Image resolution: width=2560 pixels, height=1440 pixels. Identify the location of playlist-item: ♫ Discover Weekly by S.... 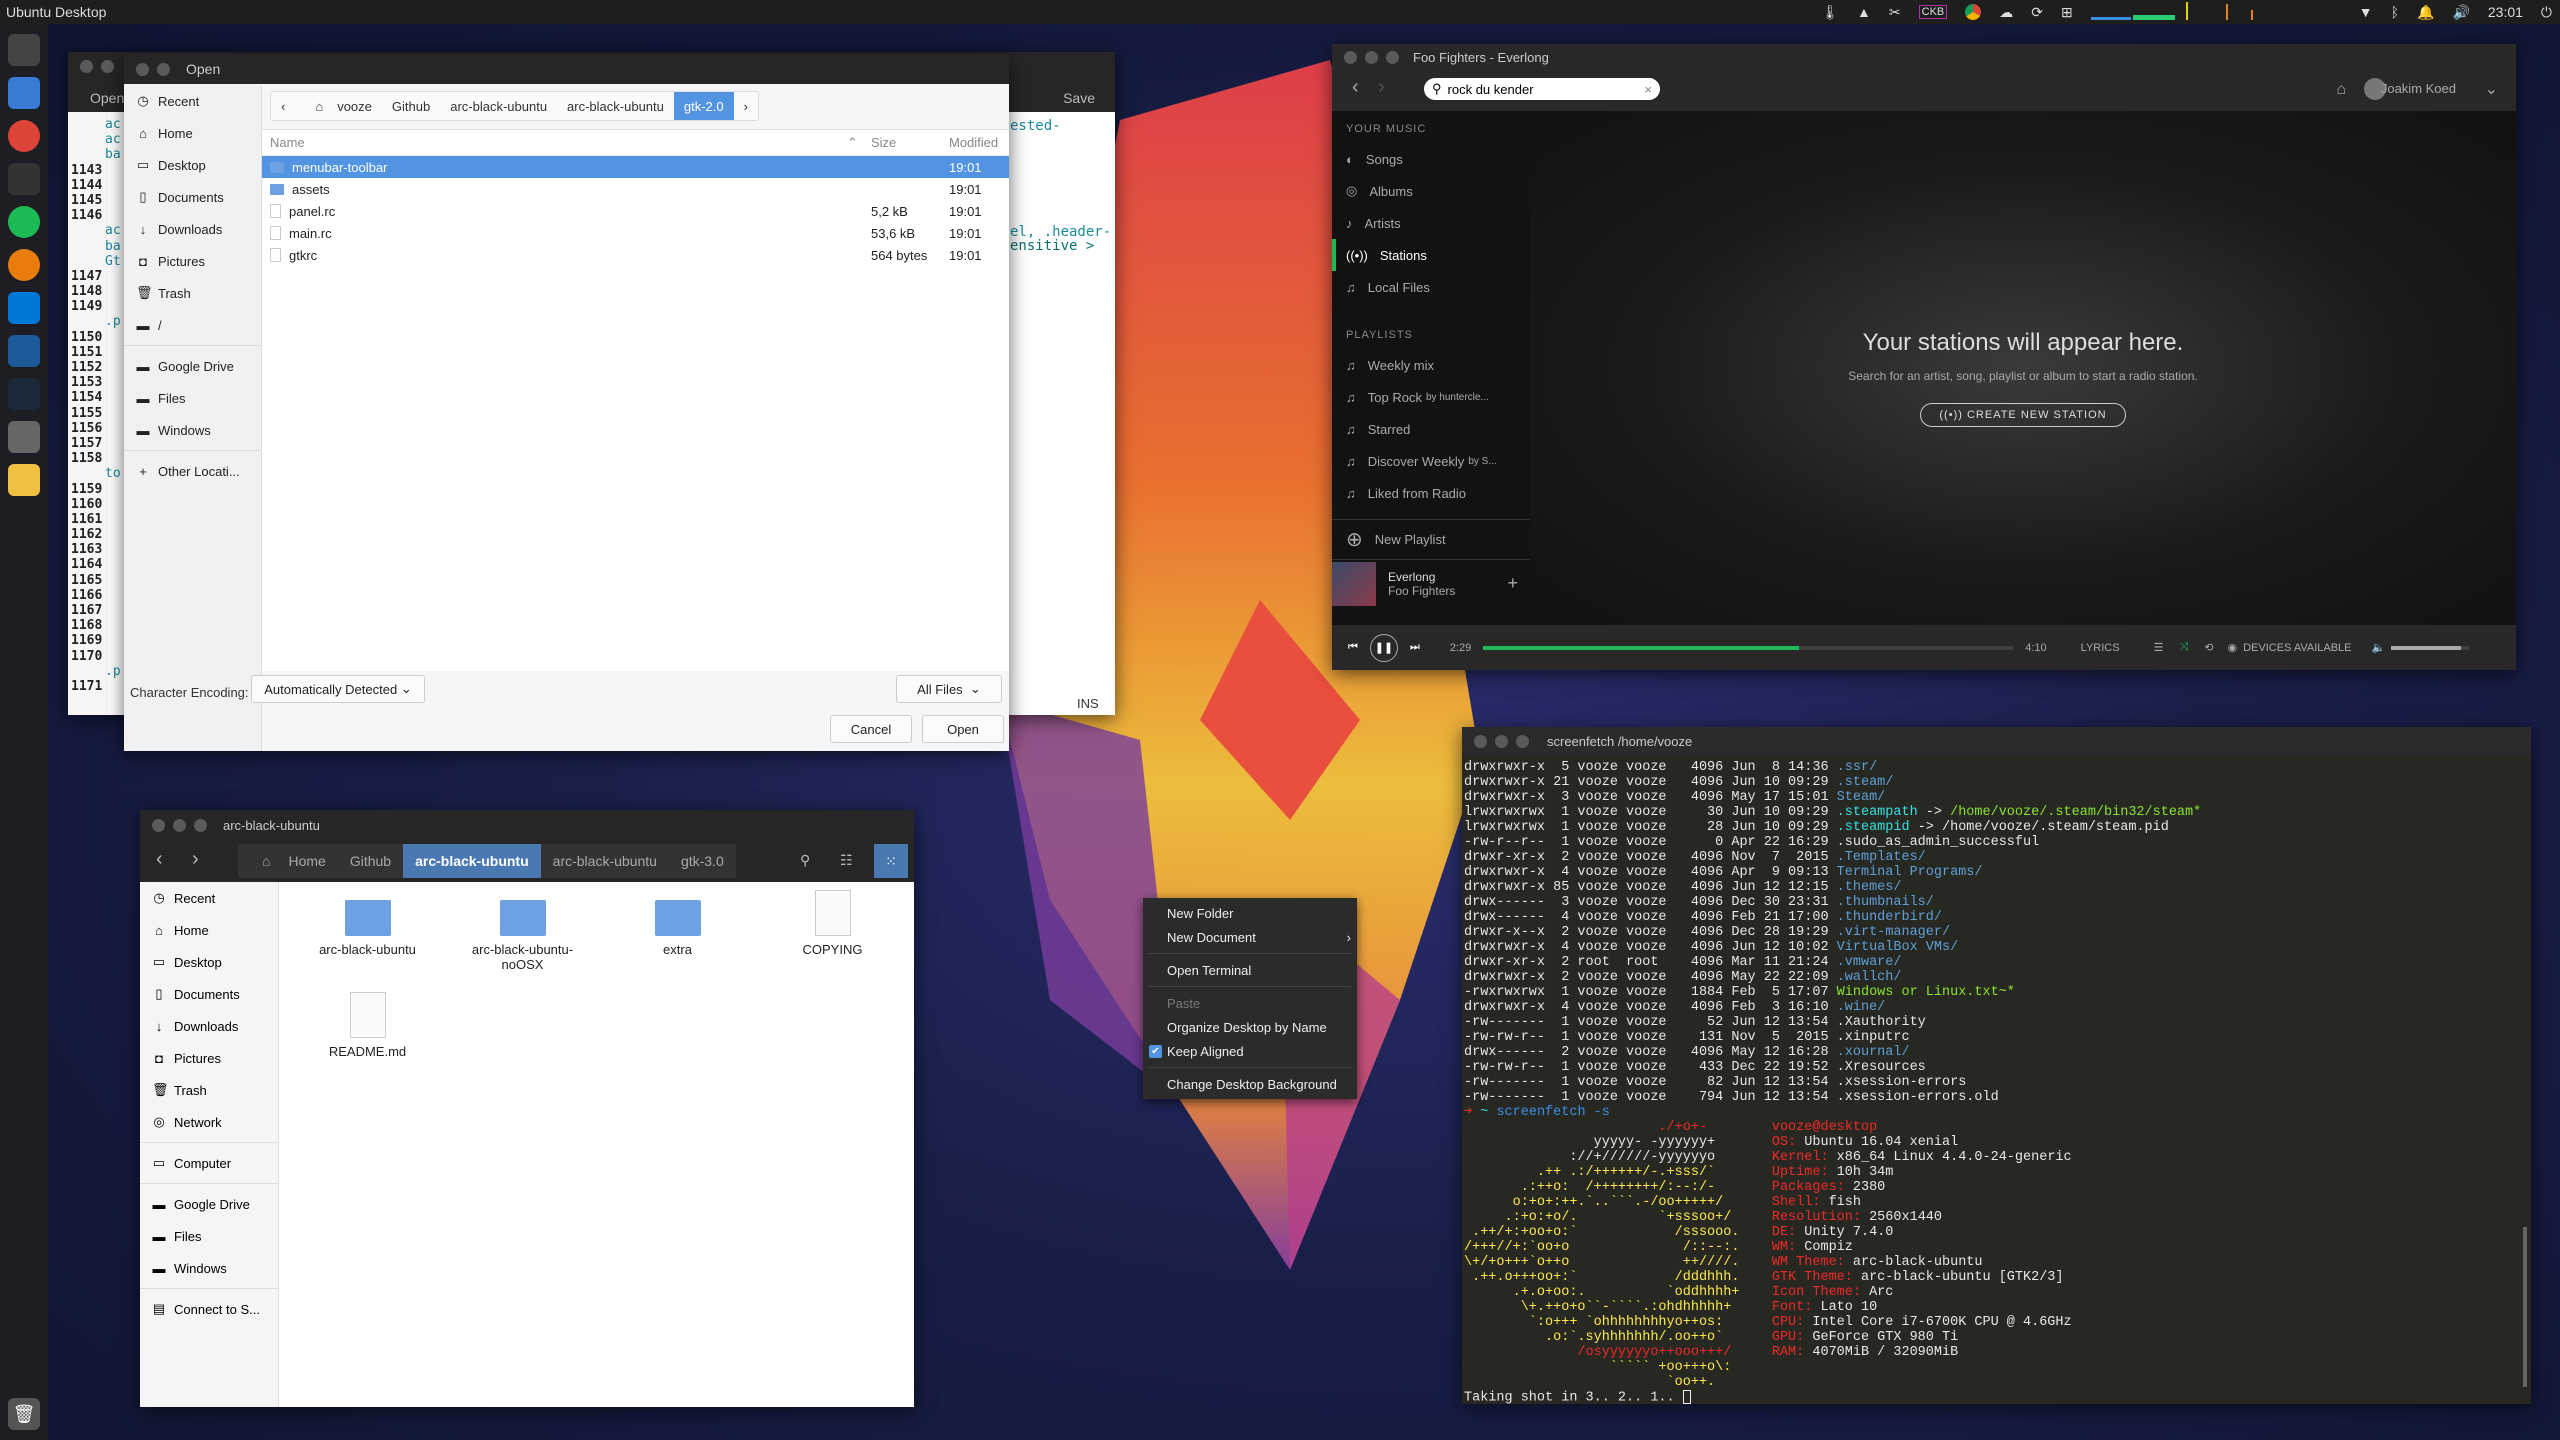
(1431, 461).